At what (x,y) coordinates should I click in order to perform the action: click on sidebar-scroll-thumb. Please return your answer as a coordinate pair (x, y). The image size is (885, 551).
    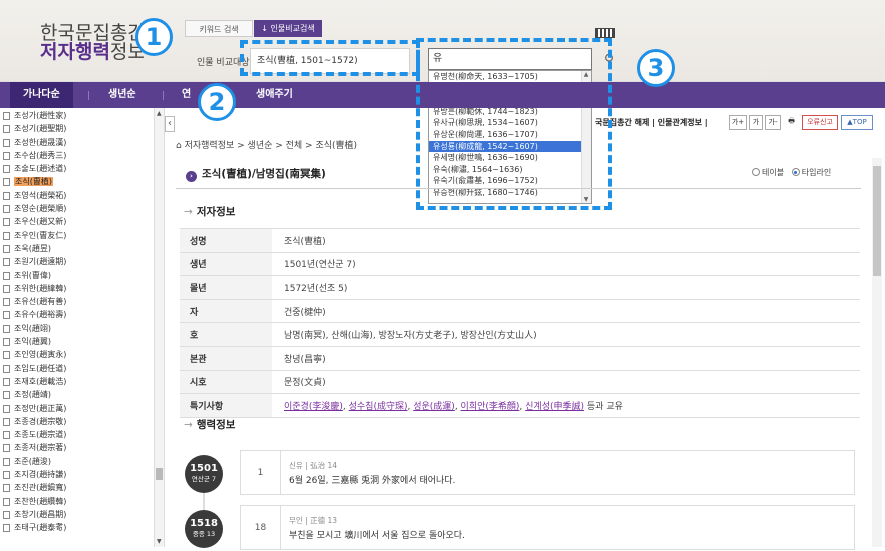
    Looking at the image, I should click on (159, 474).